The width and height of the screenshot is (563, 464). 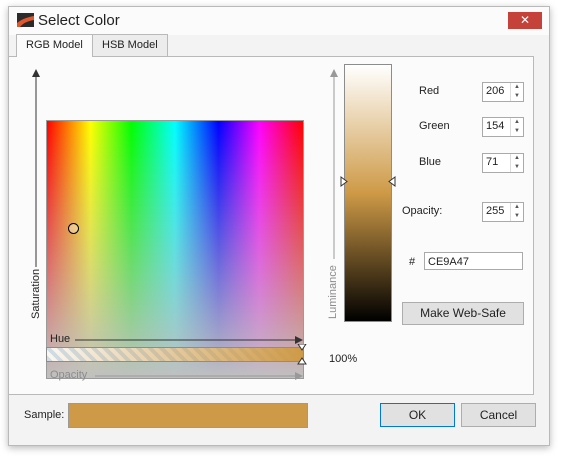 I want to click on sample-swatch, so click(x=188, y=415).